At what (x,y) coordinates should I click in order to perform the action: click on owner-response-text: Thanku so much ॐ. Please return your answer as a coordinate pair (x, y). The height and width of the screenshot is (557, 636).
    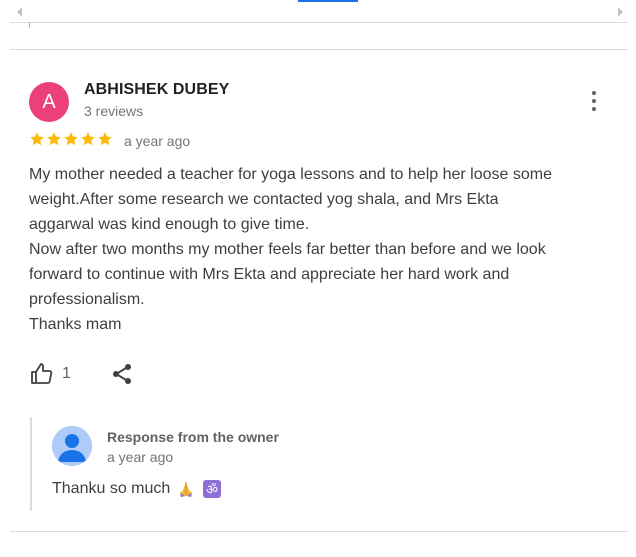
    Looking at the image, I should click on (137, 489).